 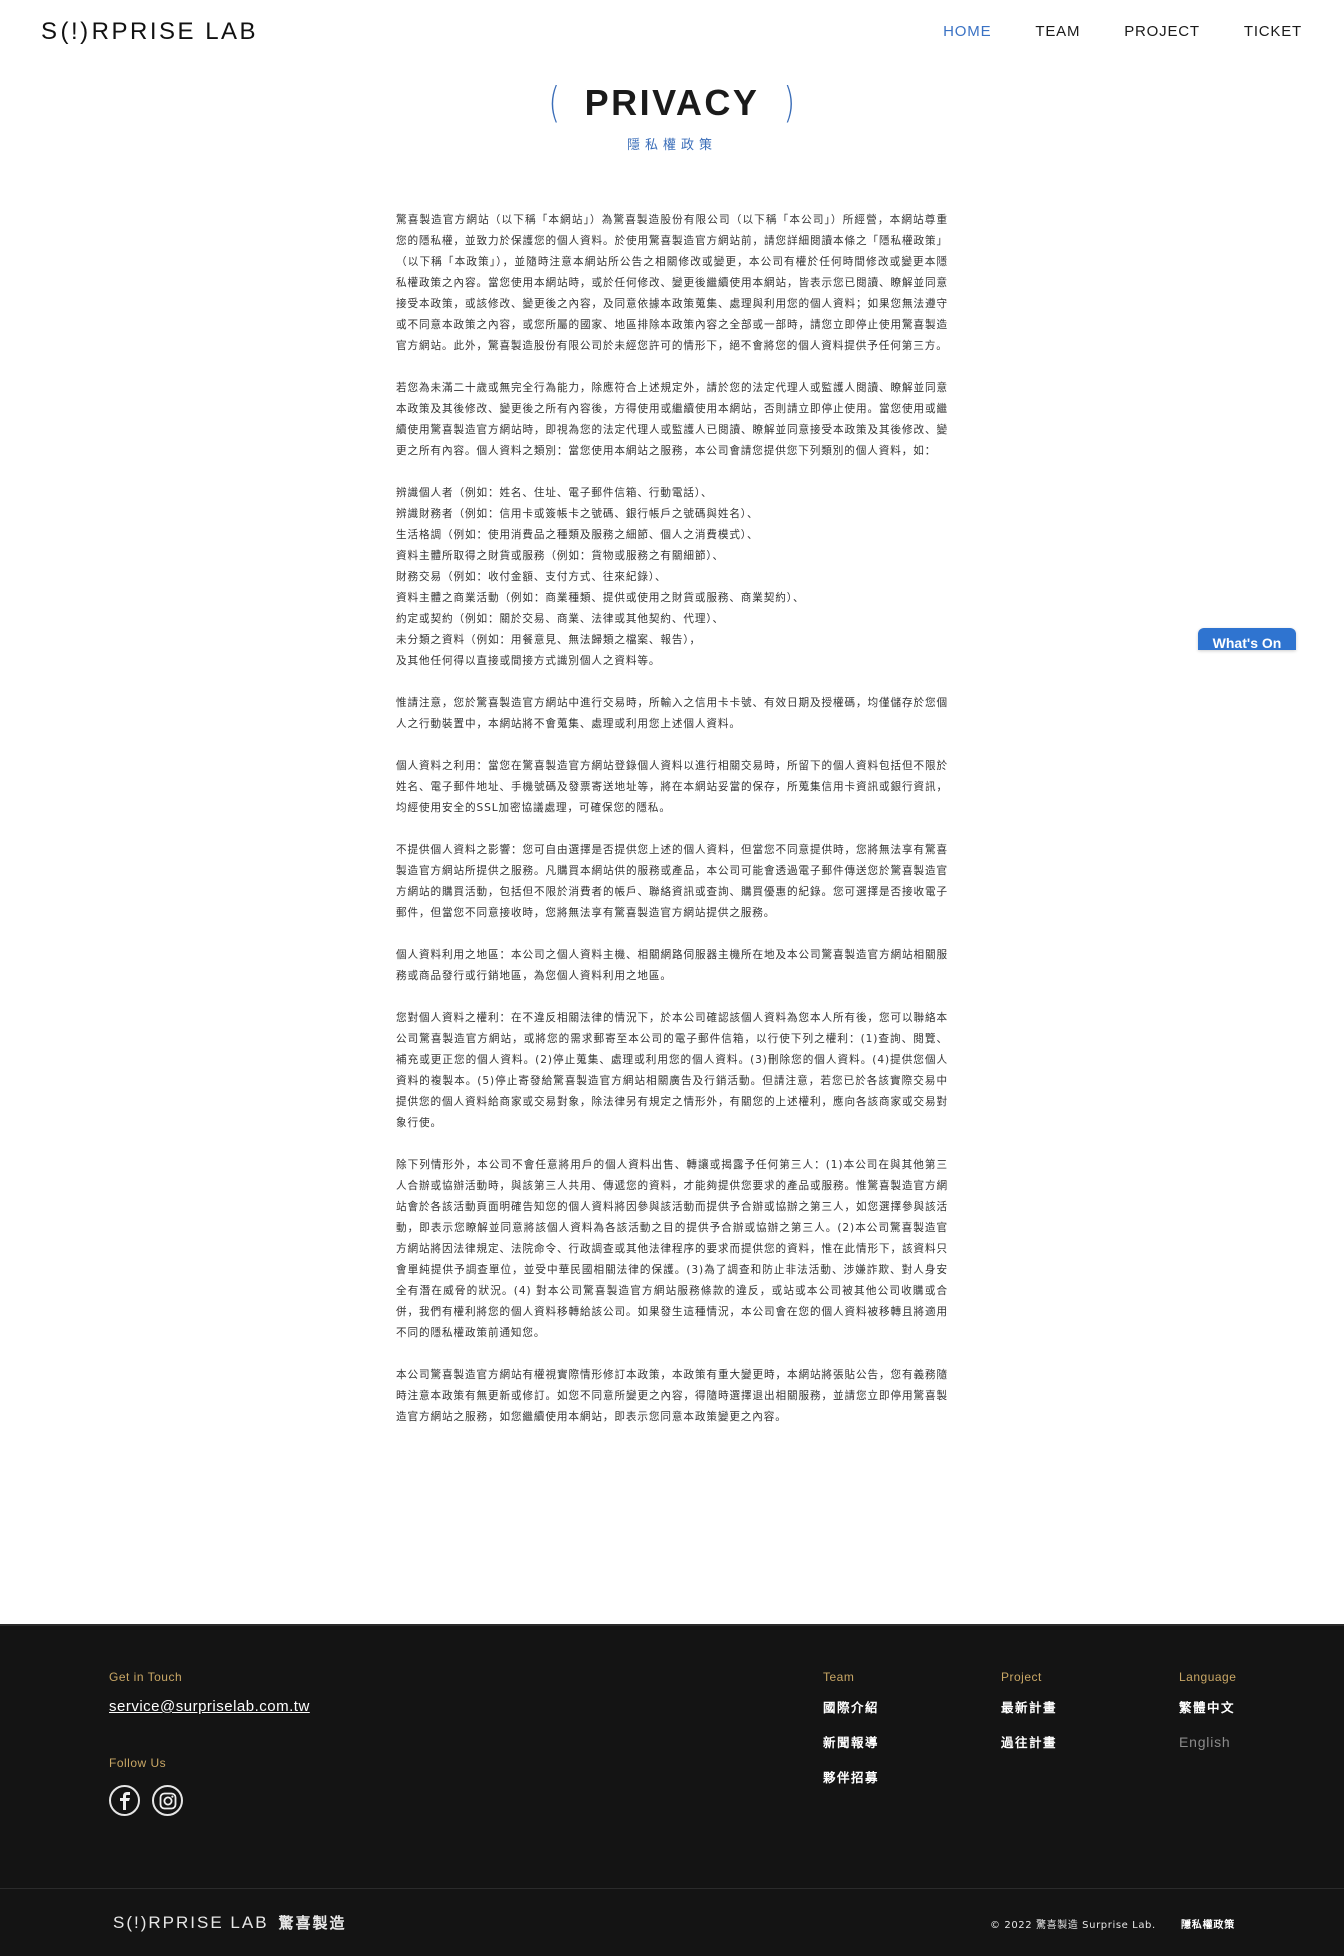 I want to click on site-logo: S (!) RPRISE LAB, so click(x=149, y=32).